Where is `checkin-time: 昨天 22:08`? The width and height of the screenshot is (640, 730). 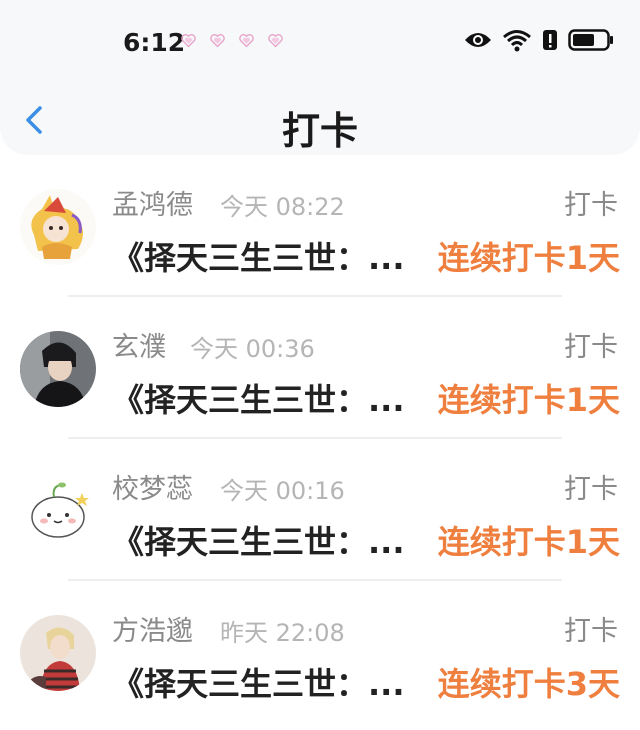 checkin-time: 昨天 22:08 is located at coordinates (282, 633).